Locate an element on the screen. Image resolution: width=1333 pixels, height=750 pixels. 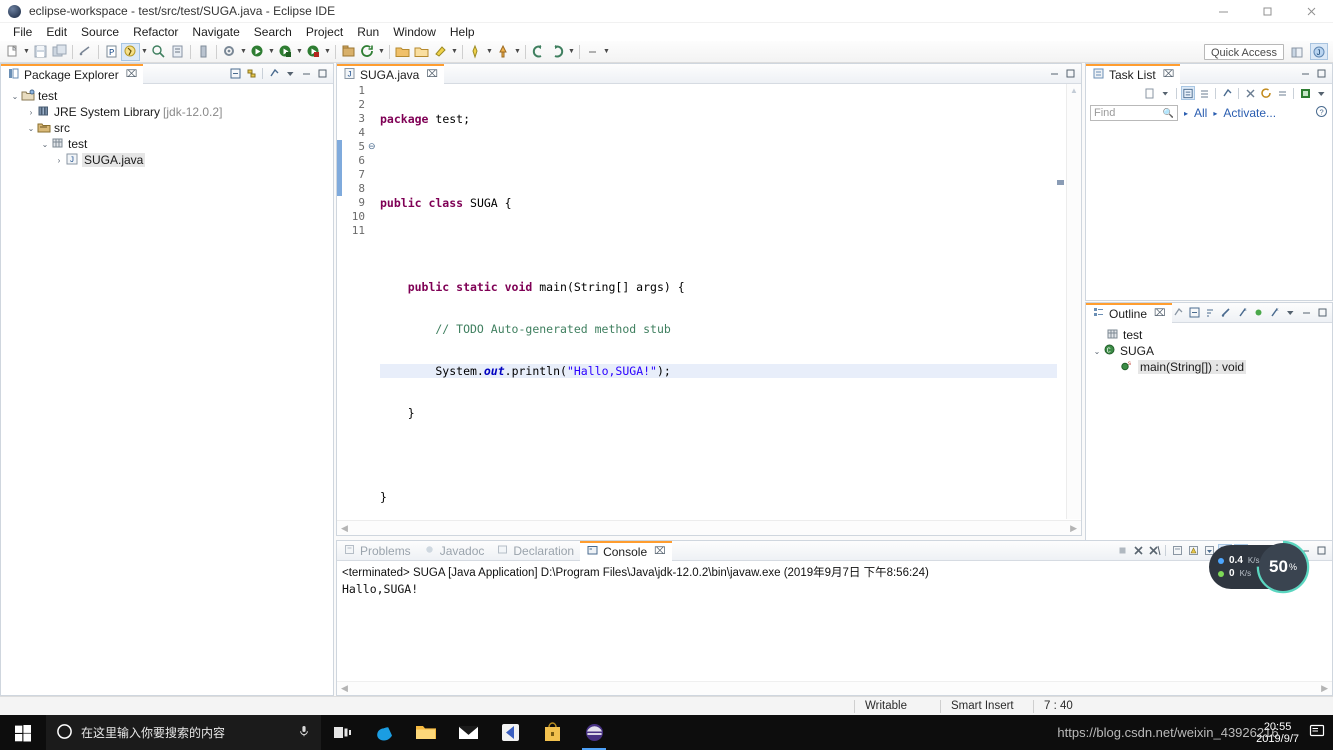
close-button is located at coordinates (1311, 11).